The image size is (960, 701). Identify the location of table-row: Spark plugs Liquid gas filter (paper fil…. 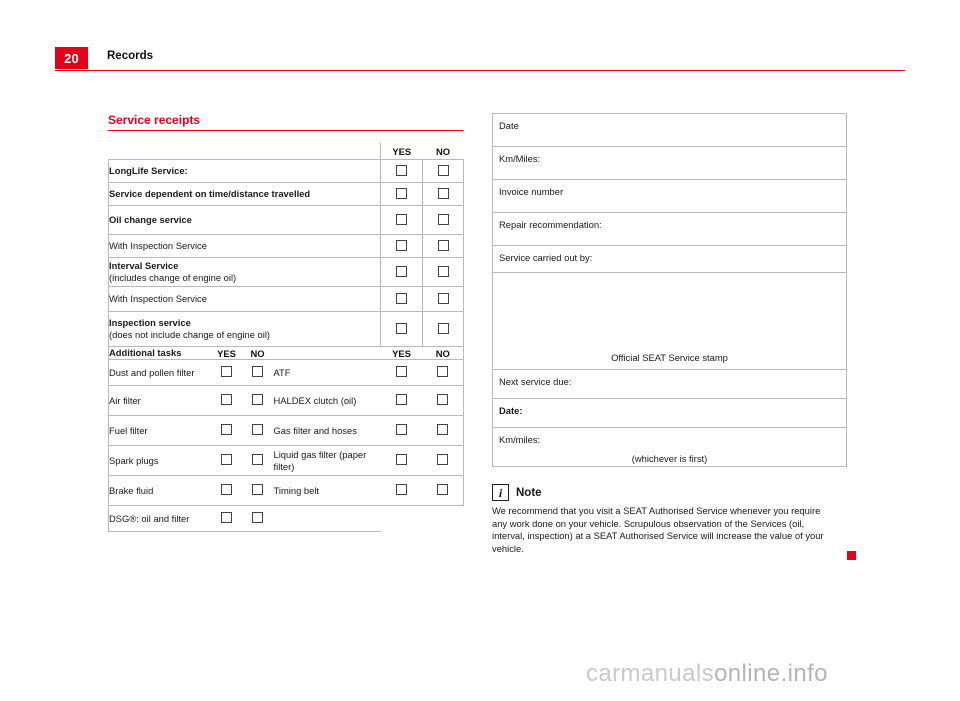
(286, 460).